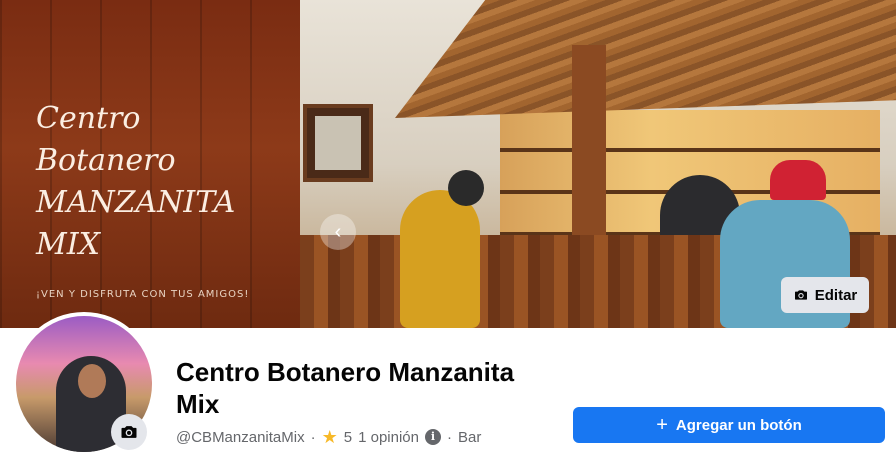 Image resolution: width=896 pixels, height=461 pixels. What do you see at coordinates (738, 425) in the screenshot?
I see `add-button-label: Agregar un botón` at bounding box center [738, 425].